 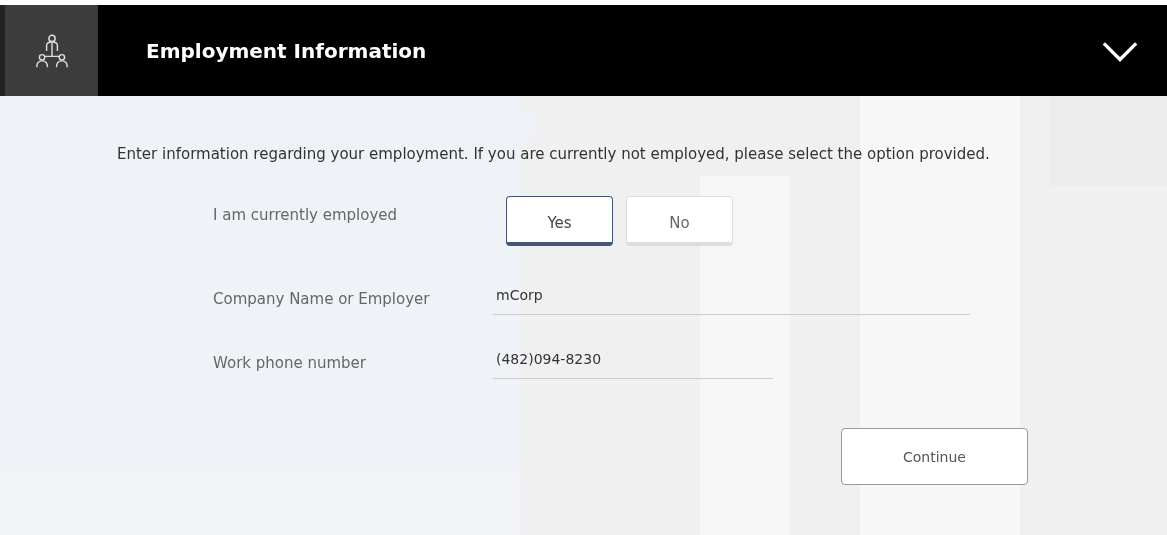 I want to click on field-label: Work phone number, so click(x=290, y=363).